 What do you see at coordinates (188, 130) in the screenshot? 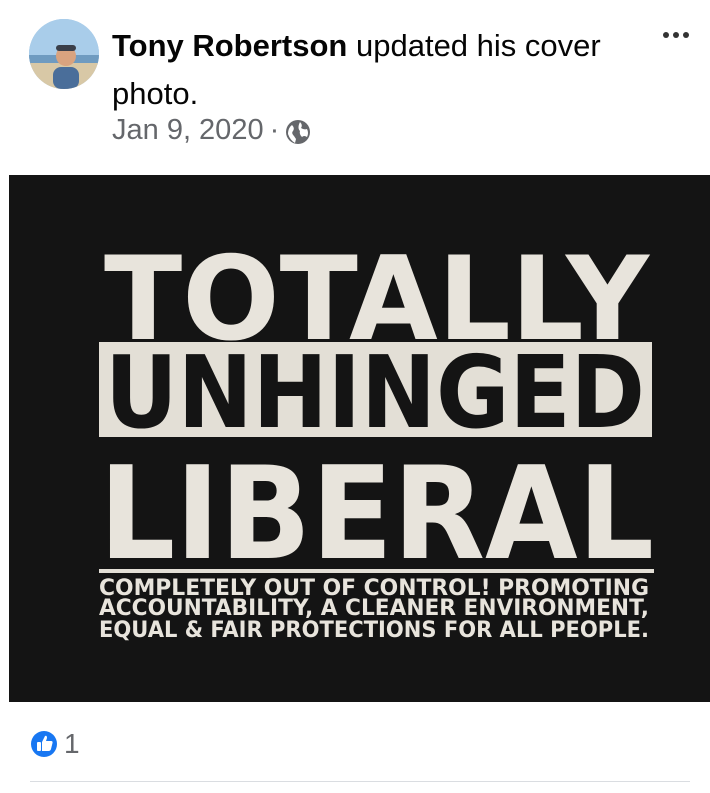
I see `post-date: Jan 9, 2020` at bounding box center [188, 130].